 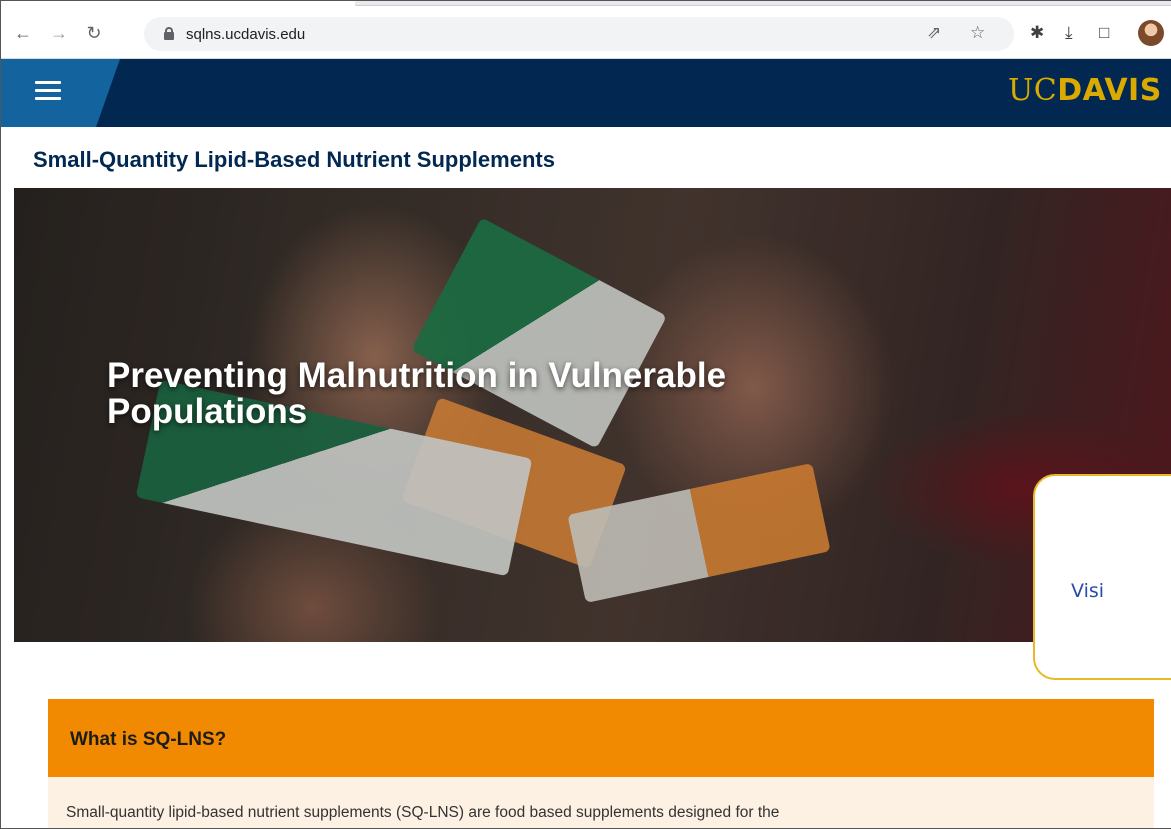 What do you see at coordinates (1104, 33) in the screenshot?
I see `sidepanel-icon: □` at bounding box center [1104, 33].